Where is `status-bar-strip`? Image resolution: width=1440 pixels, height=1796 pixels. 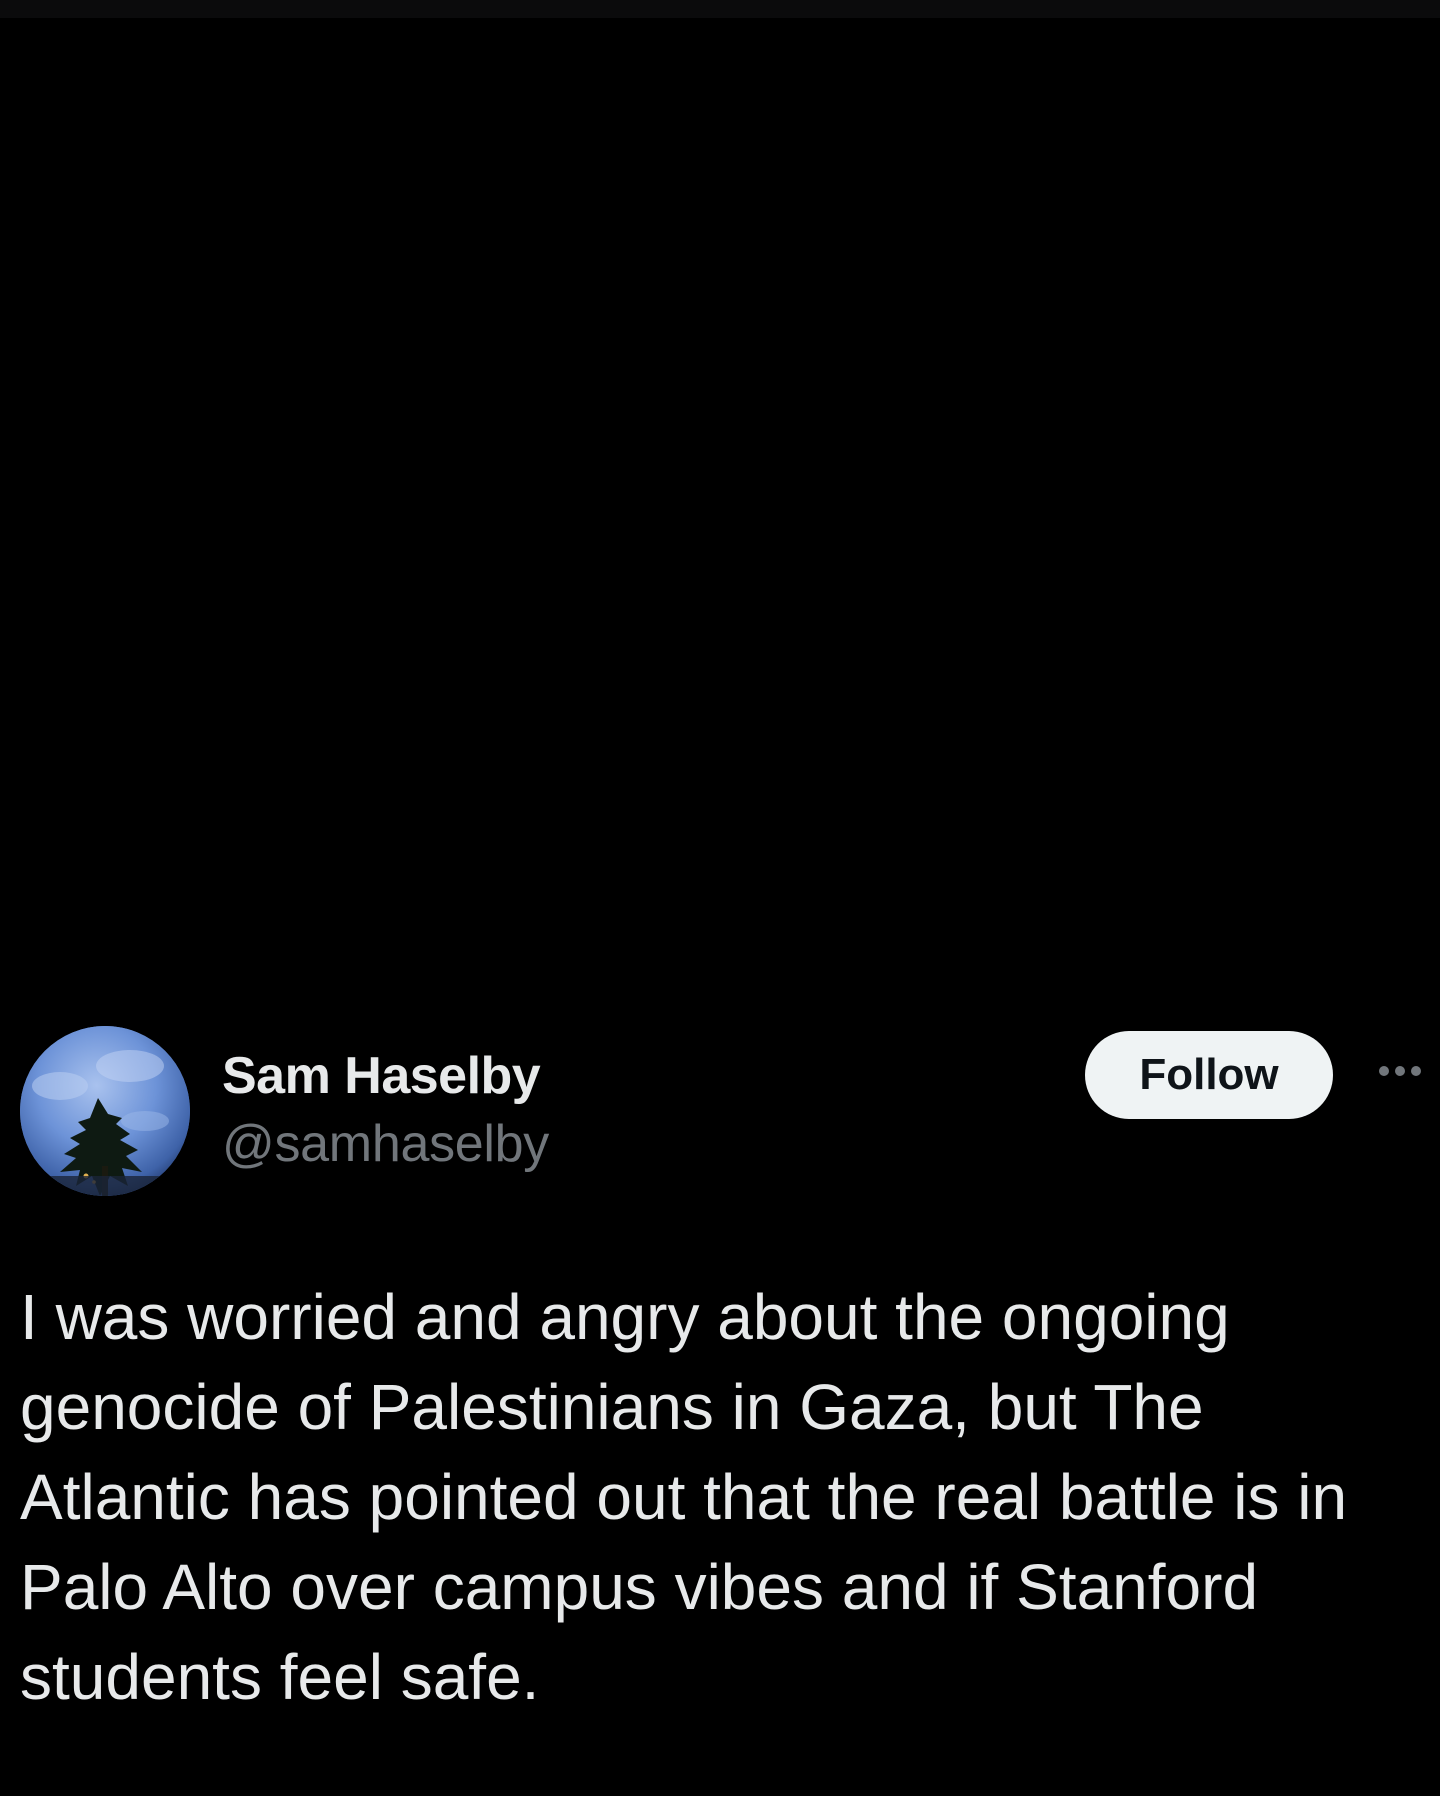
status-bar-strip is located at coordinates (720, 9).